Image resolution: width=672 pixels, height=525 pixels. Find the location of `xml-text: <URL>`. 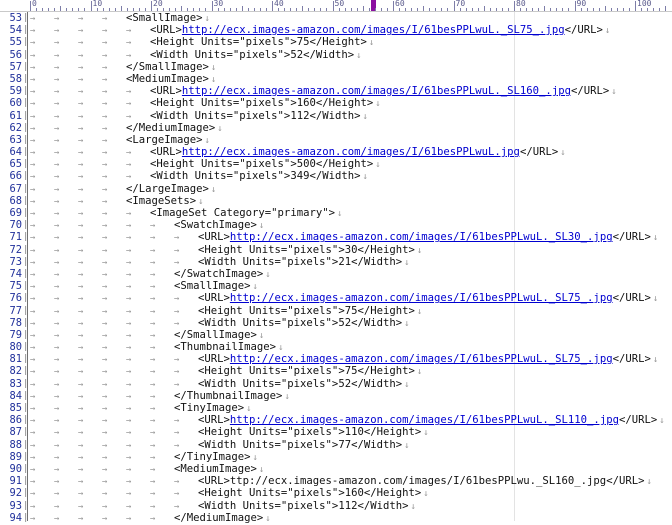

xml-text: <URL> is located at coordinates (214, 359).